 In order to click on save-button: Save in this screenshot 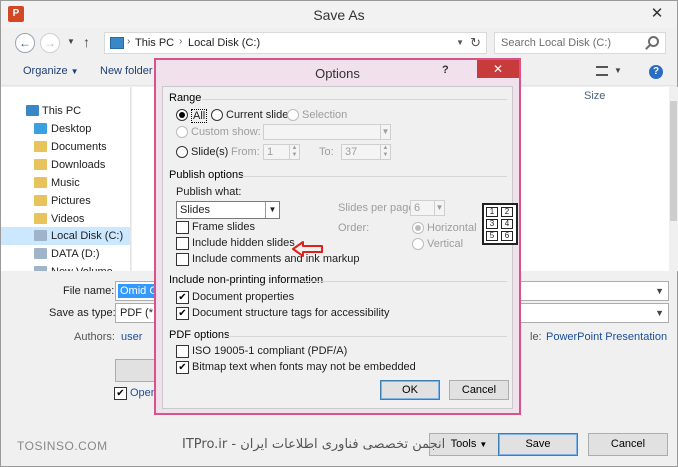, I will do `click(538, 444)`.